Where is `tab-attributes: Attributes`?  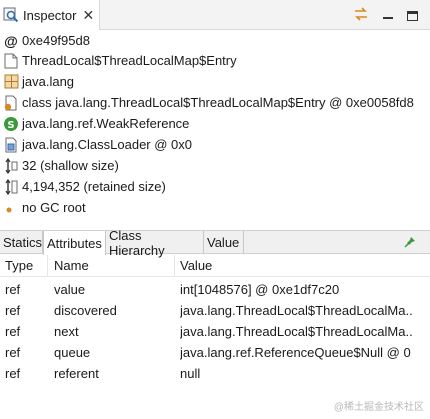
tab-attributes: Attributes is located at coordinates (74, 243).